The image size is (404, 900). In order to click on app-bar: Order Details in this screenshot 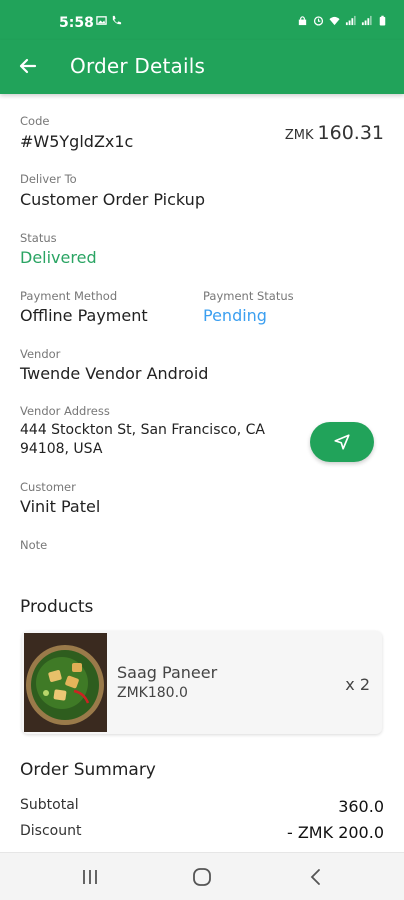, I will do `click(202, 67)`.